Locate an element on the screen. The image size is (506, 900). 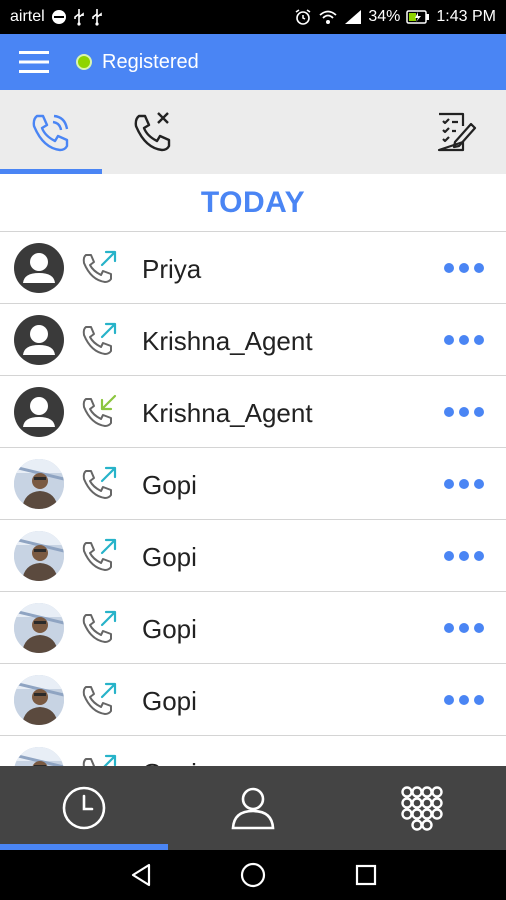
registration-status-label: Registered is located at coordinates (150, 61).